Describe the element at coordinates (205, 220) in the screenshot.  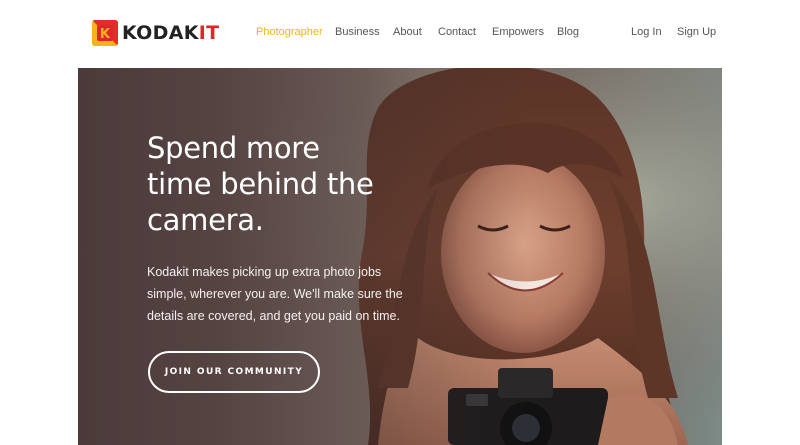
I see `hero-headline-line: camera.` at that location.